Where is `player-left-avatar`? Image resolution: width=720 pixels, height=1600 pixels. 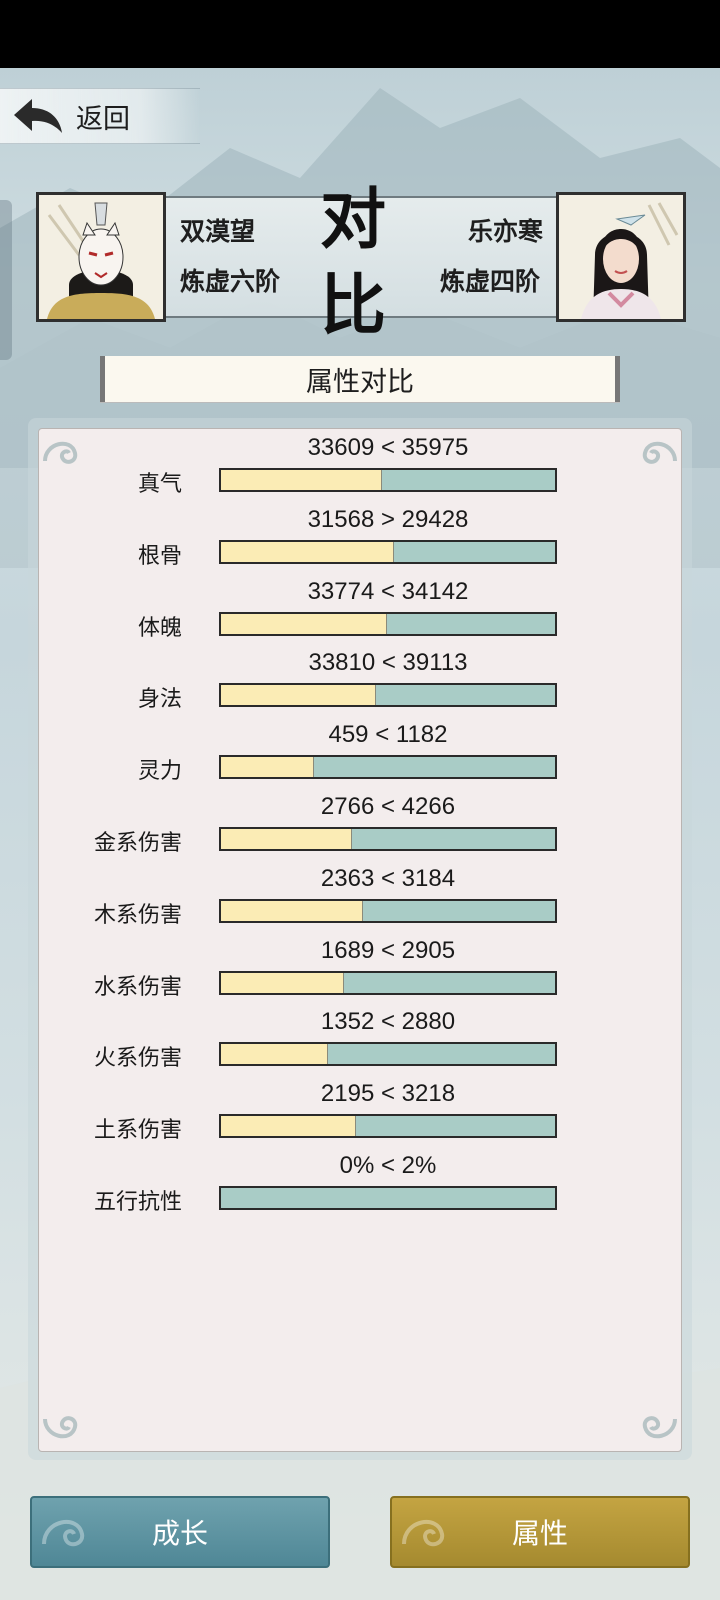
player-left-avatar is located at coordinates (101, 257).